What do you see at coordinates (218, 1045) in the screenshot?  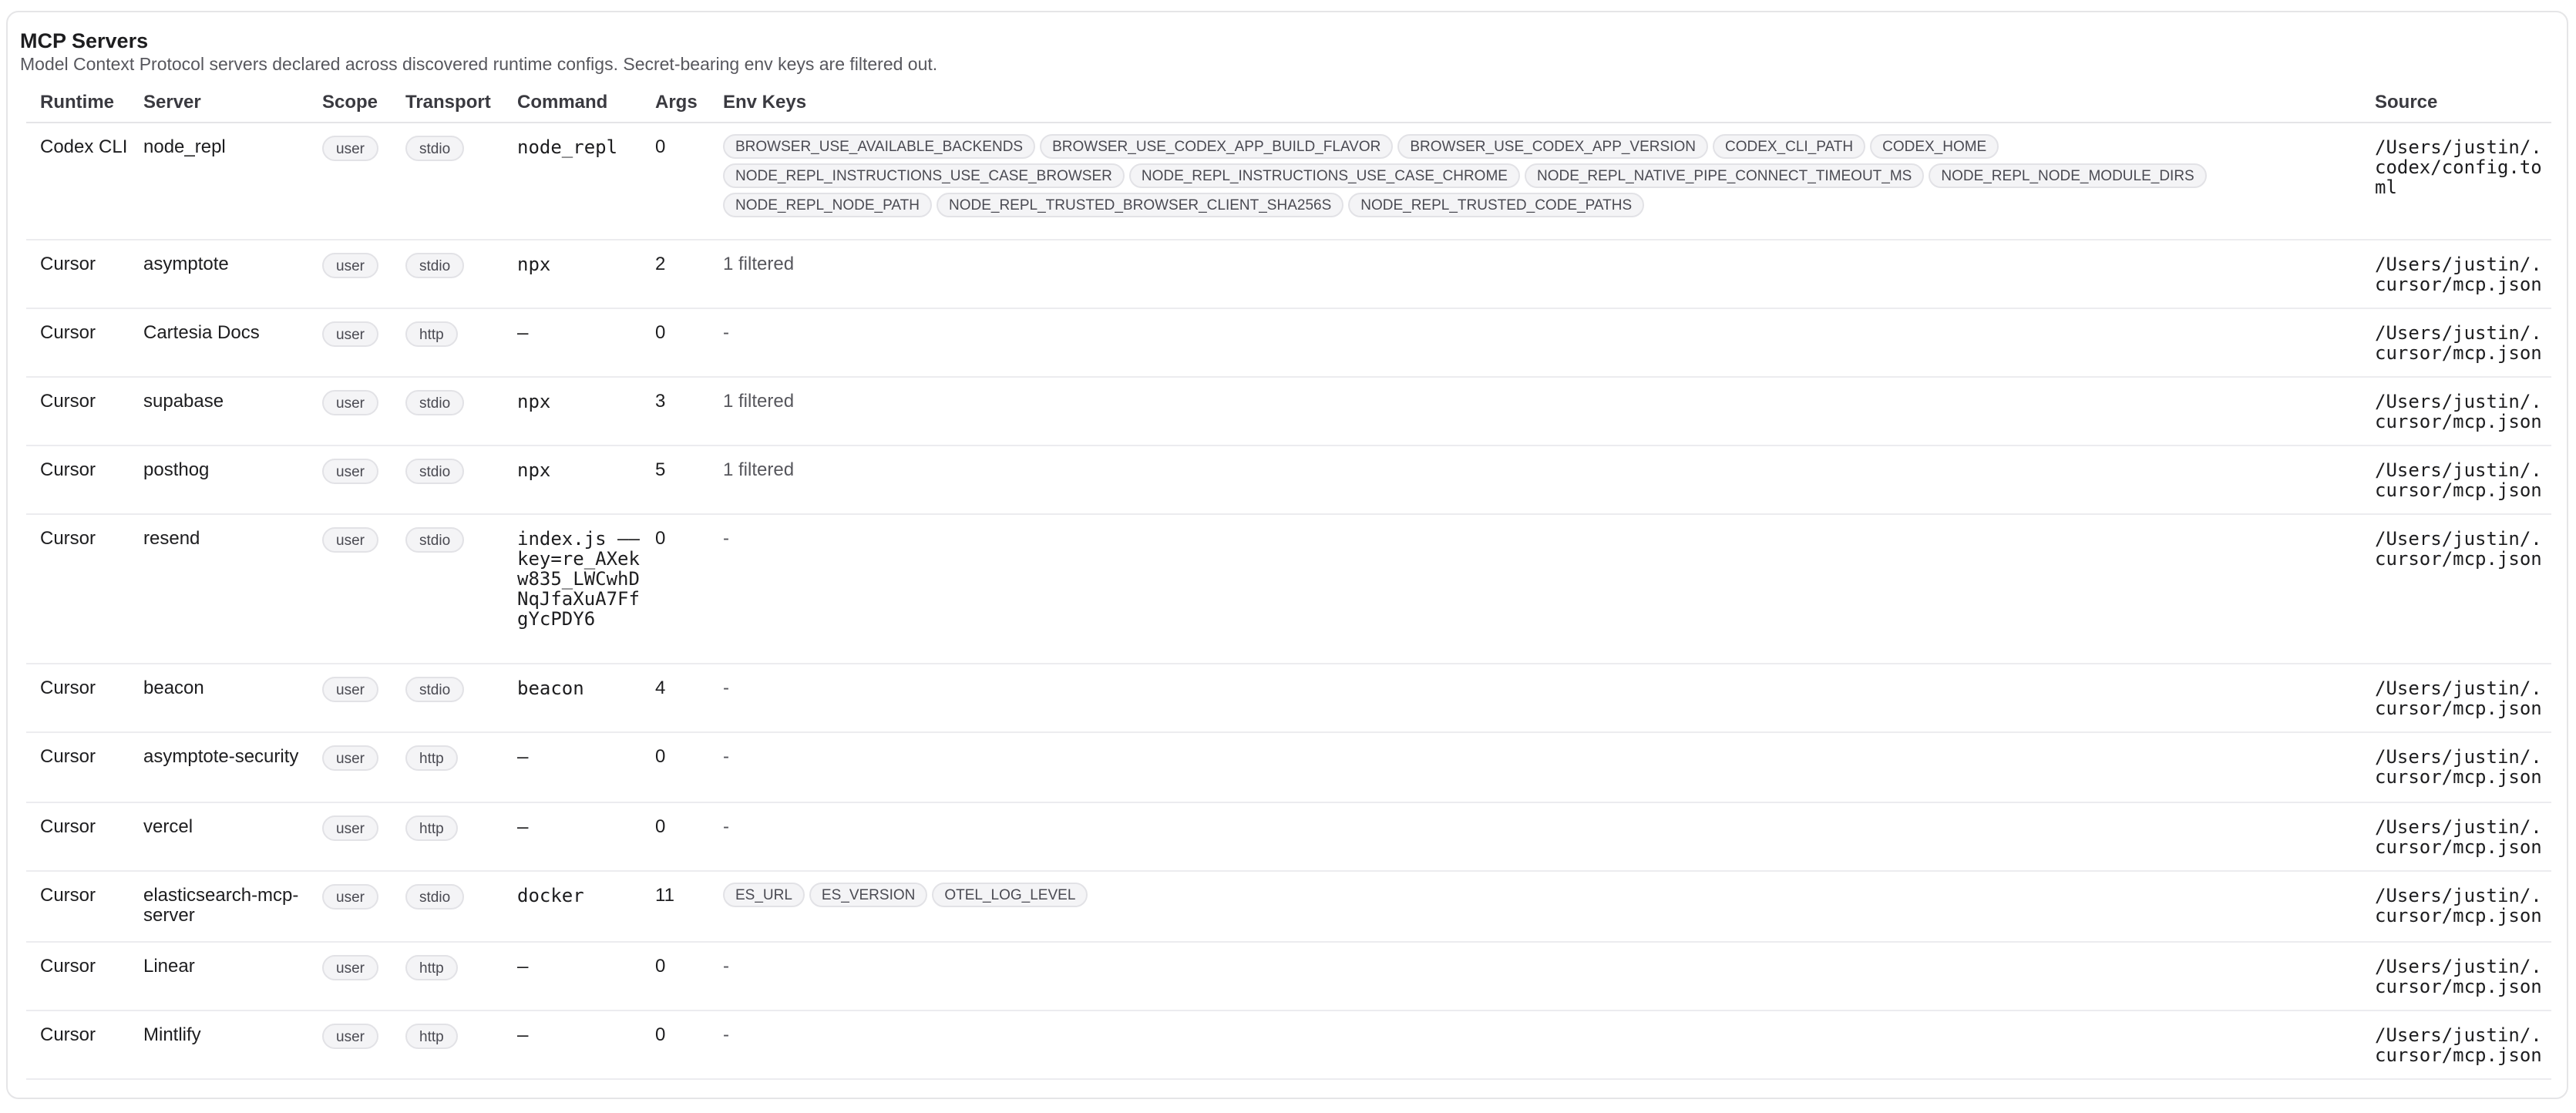 I see `server-name-cell: Mintlify` at bounding box center [218, 1045].